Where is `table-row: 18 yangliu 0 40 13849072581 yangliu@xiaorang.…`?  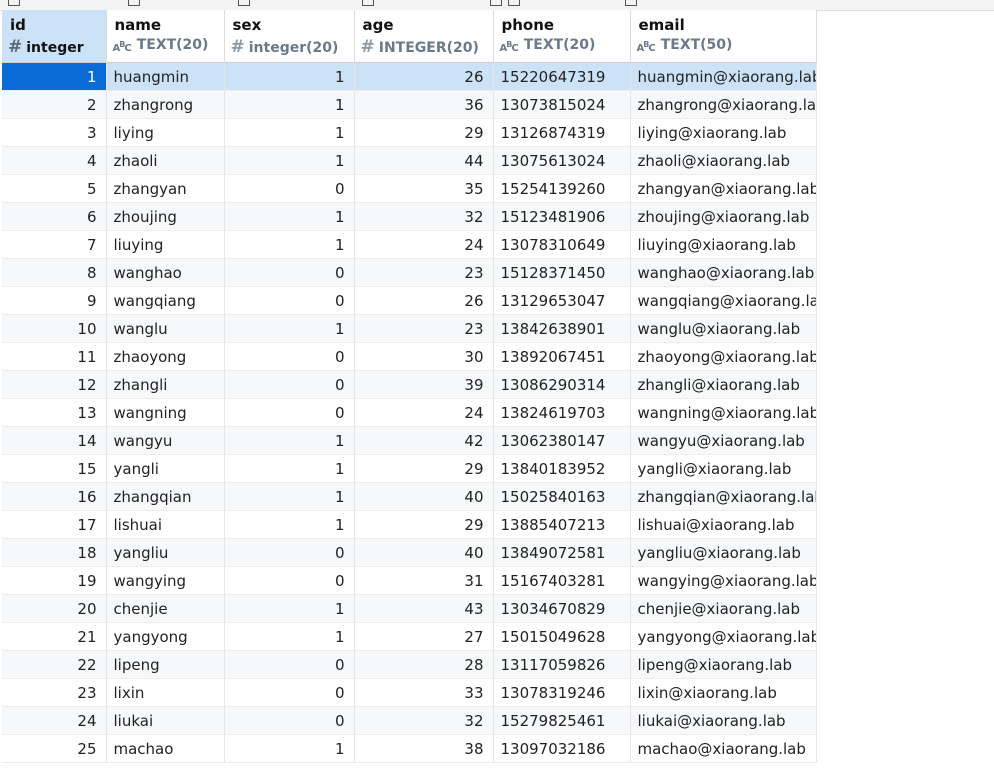
table-row: 18 yangliu 0 40 13849072581 yangliu@xiaorang.… is located at coordinates (409, 552).